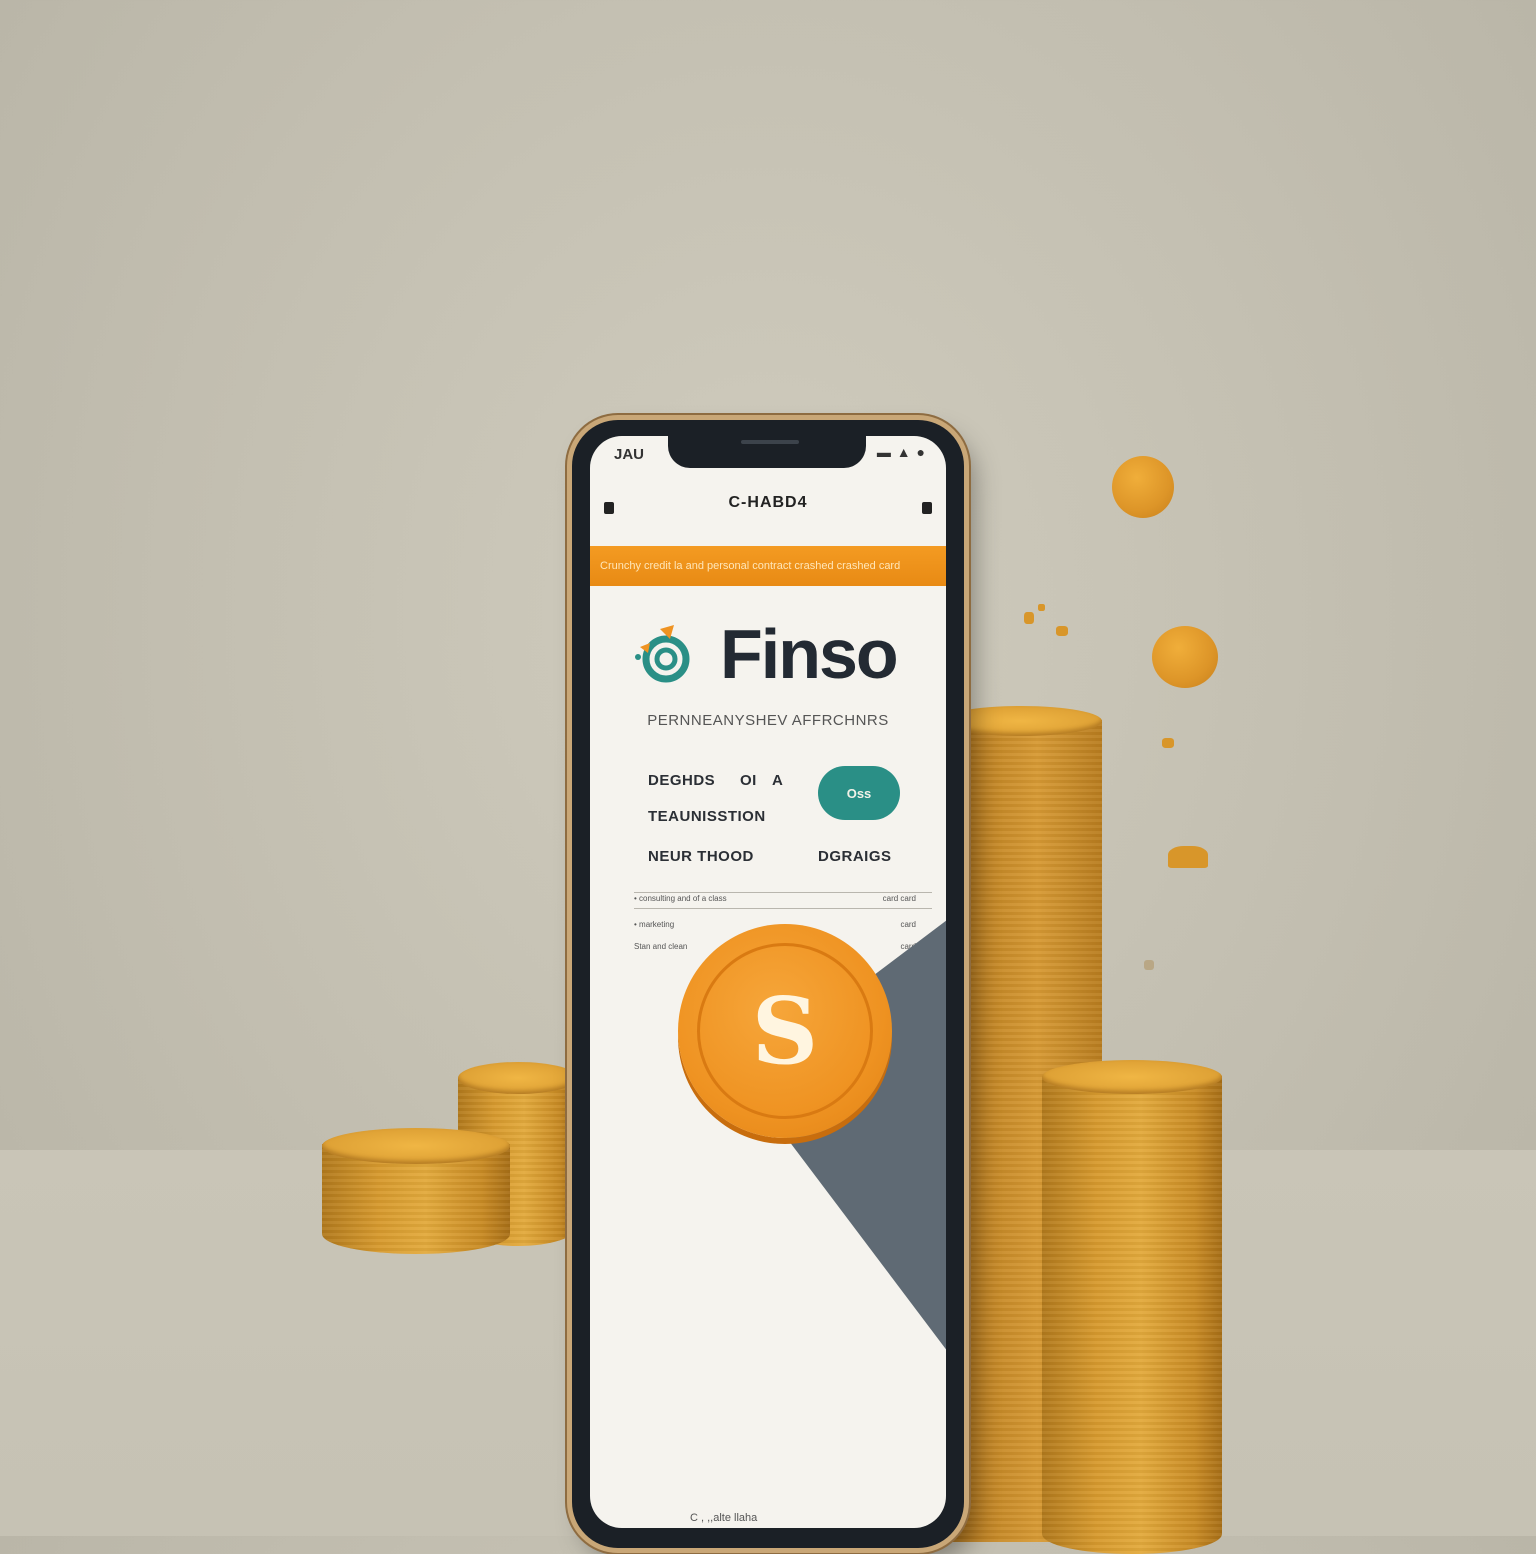  I want to click on coin-inner-ring: S, so click(785, 1031).